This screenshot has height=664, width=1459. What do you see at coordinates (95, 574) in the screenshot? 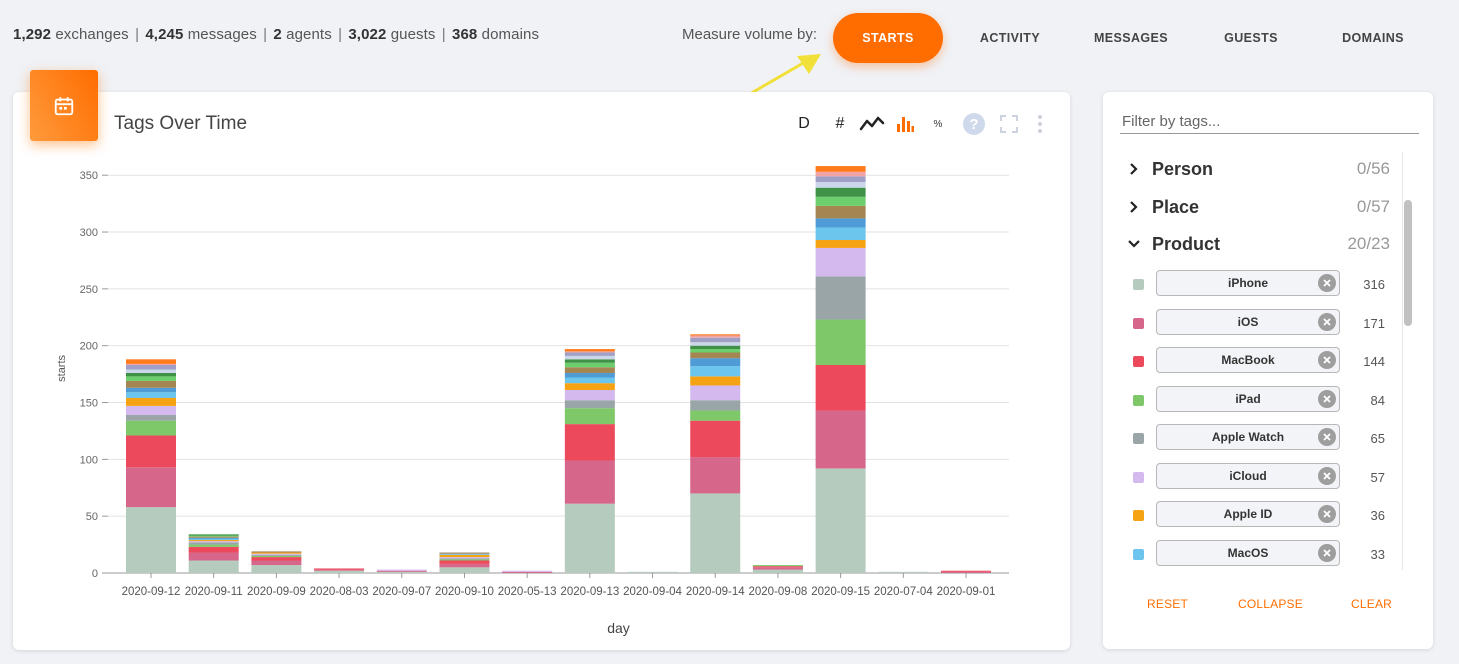
I see `y-tick-label: 0` at bounding box center [95, 574].